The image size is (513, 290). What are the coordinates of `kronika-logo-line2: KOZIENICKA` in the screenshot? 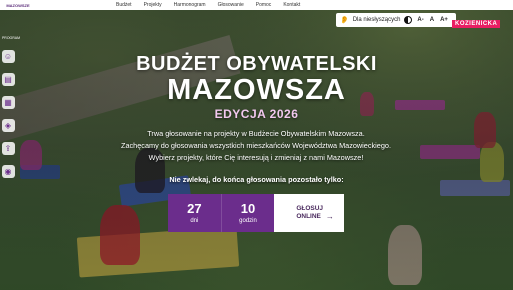 It's located at (476, 24).